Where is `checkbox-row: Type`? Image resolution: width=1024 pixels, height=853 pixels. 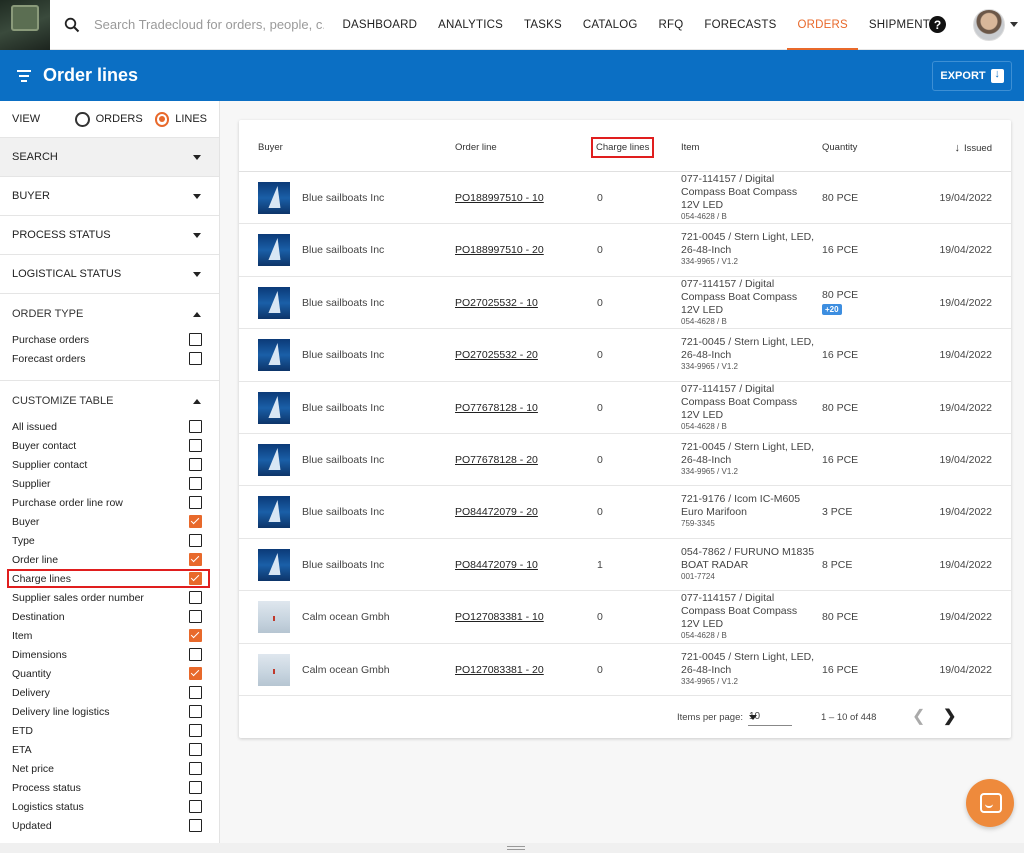
checkbox-row: Type is located at coordinates (109, 540).